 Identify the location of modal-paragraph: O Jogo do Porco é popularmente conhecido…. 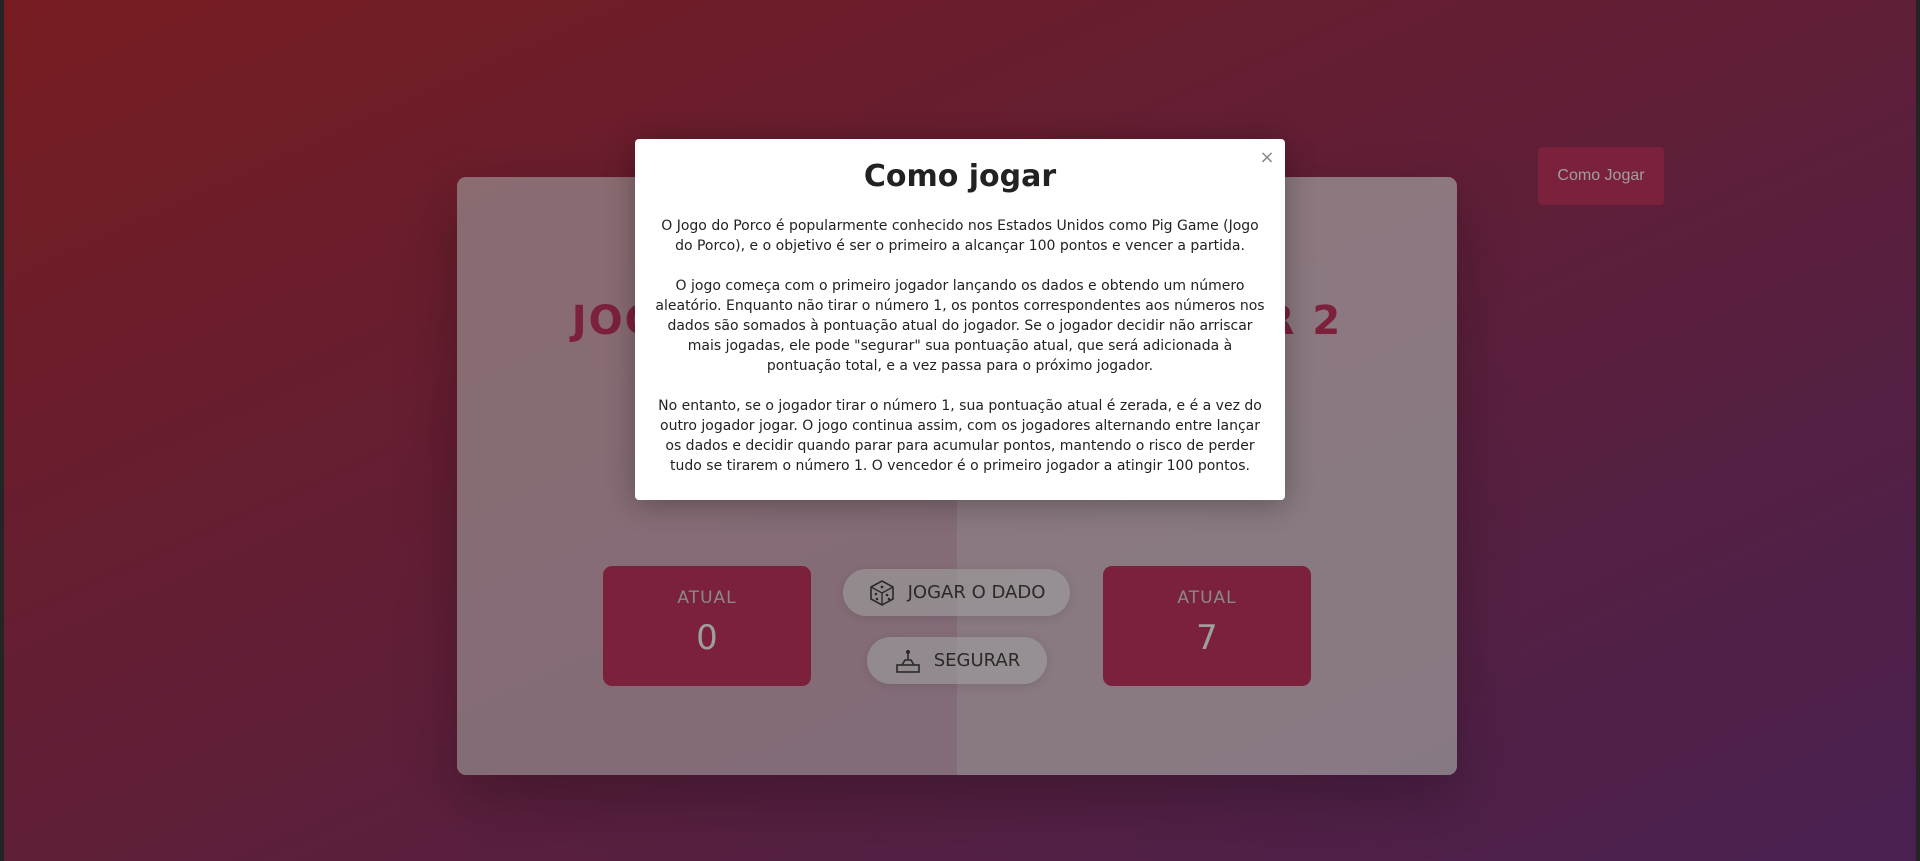
(960, 236).